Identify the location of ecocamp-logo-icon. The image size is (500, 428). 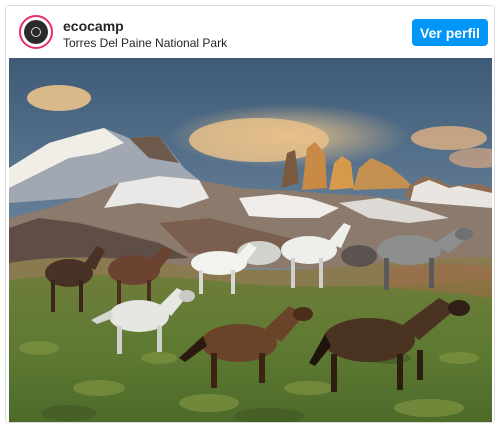
(36, 32).